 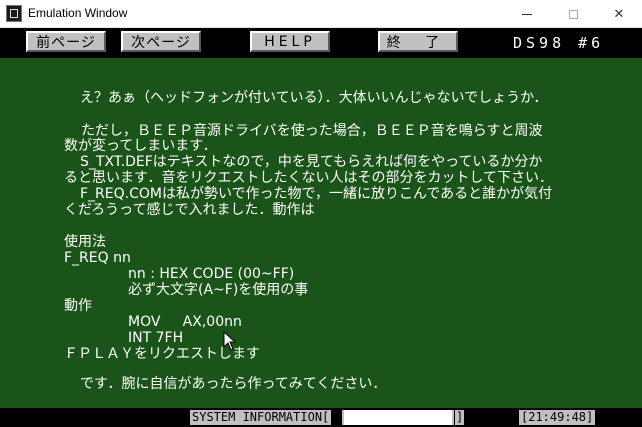 What do you see at coordinates (316, 194) in the screenshot?
I see `text-line: F_REQ.COMは私が勢いで作った物で，一緒に放りこんであると誰かが気付` at bounding box center [316, 194].